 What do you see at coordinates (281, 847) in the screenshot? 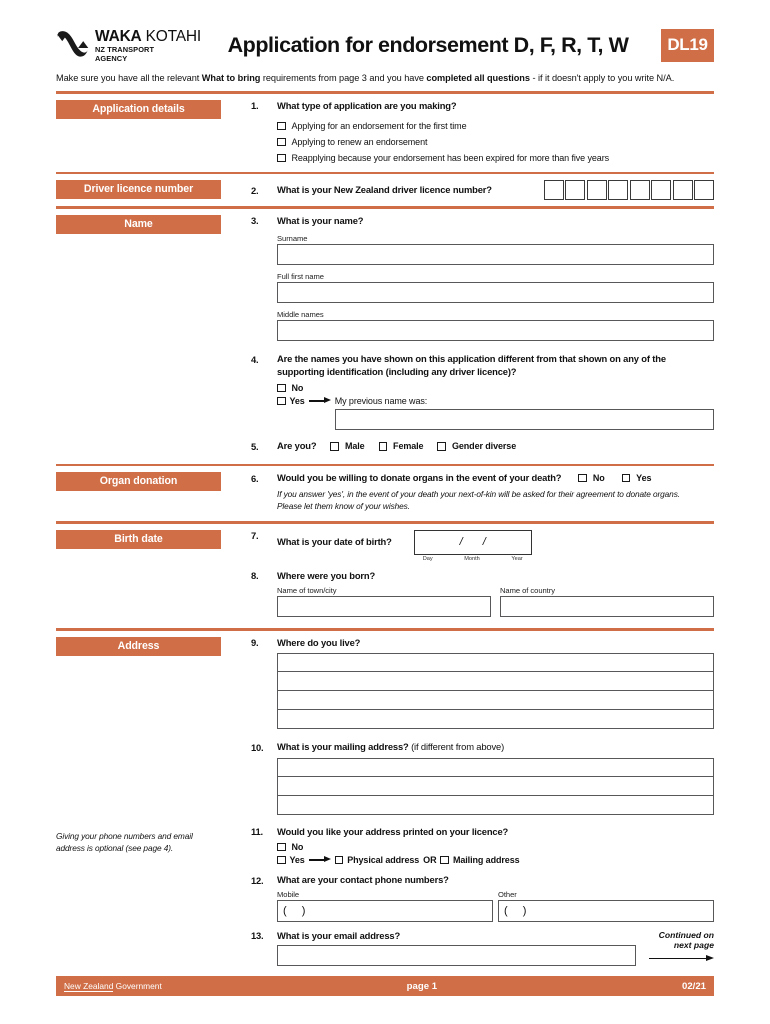
I see `checkbox-print-address-no` at bounding box center [281, 847].